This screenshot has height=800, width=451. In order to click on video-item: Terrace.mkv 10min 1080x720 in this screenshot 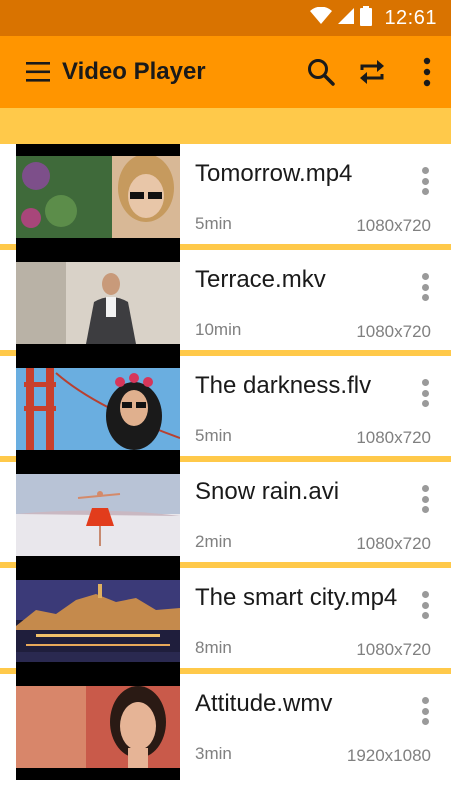, I will do `click(225, 303)`.